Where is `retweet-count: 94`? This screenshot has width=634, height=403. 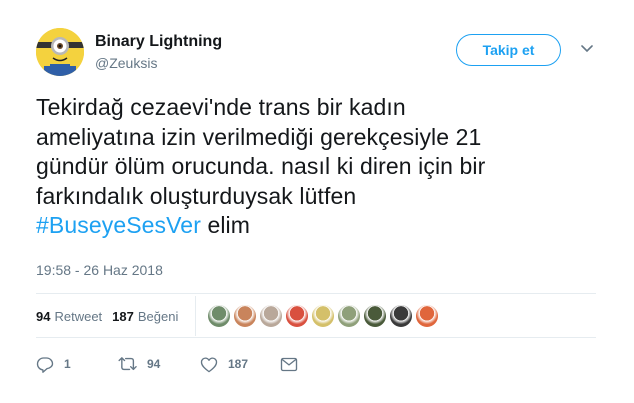 retweet-count: 94 is located at coordinates (43, 316).